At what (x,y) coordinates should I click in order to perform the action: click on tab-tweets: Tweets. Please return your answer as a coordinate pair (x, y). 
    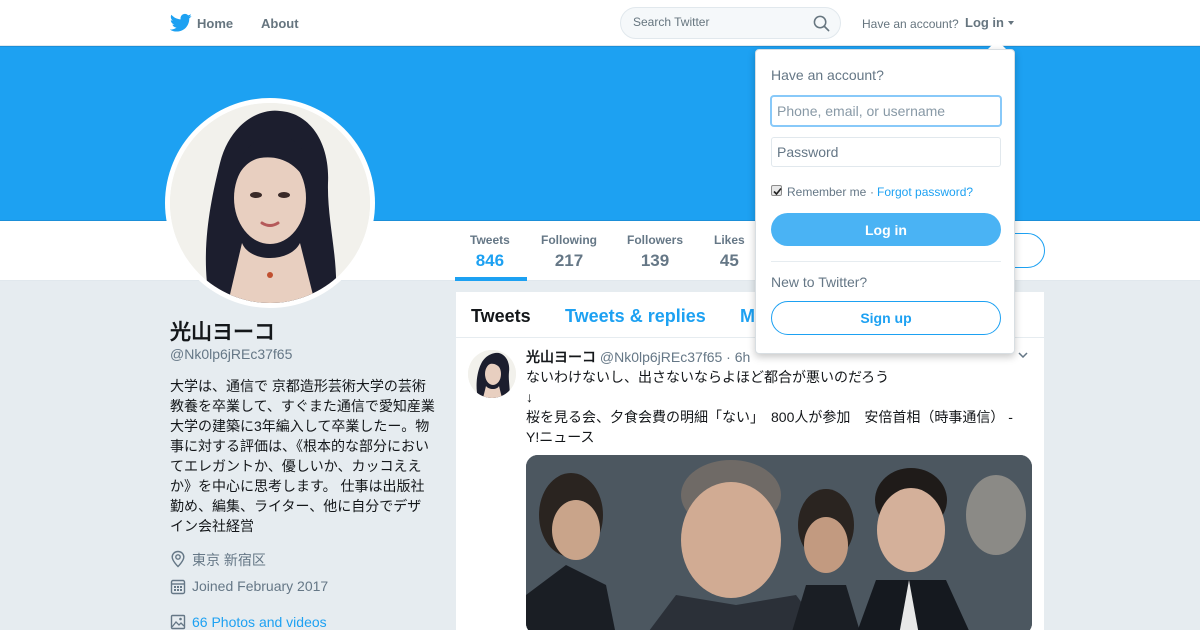
    Looking at the image, I should click on (501, 316).